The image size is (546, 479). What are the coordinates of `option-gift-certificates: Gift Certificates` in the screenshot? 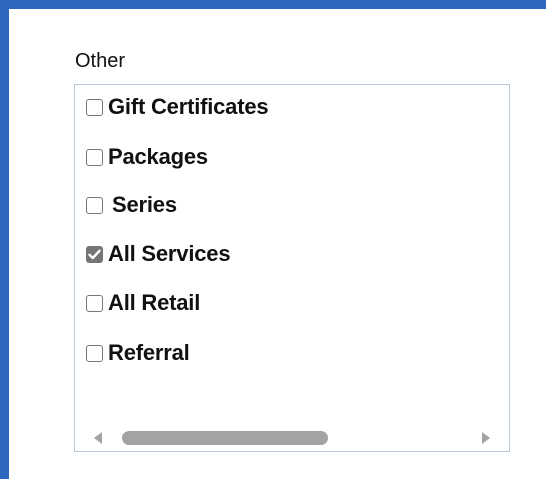 It's located at (177, 107).